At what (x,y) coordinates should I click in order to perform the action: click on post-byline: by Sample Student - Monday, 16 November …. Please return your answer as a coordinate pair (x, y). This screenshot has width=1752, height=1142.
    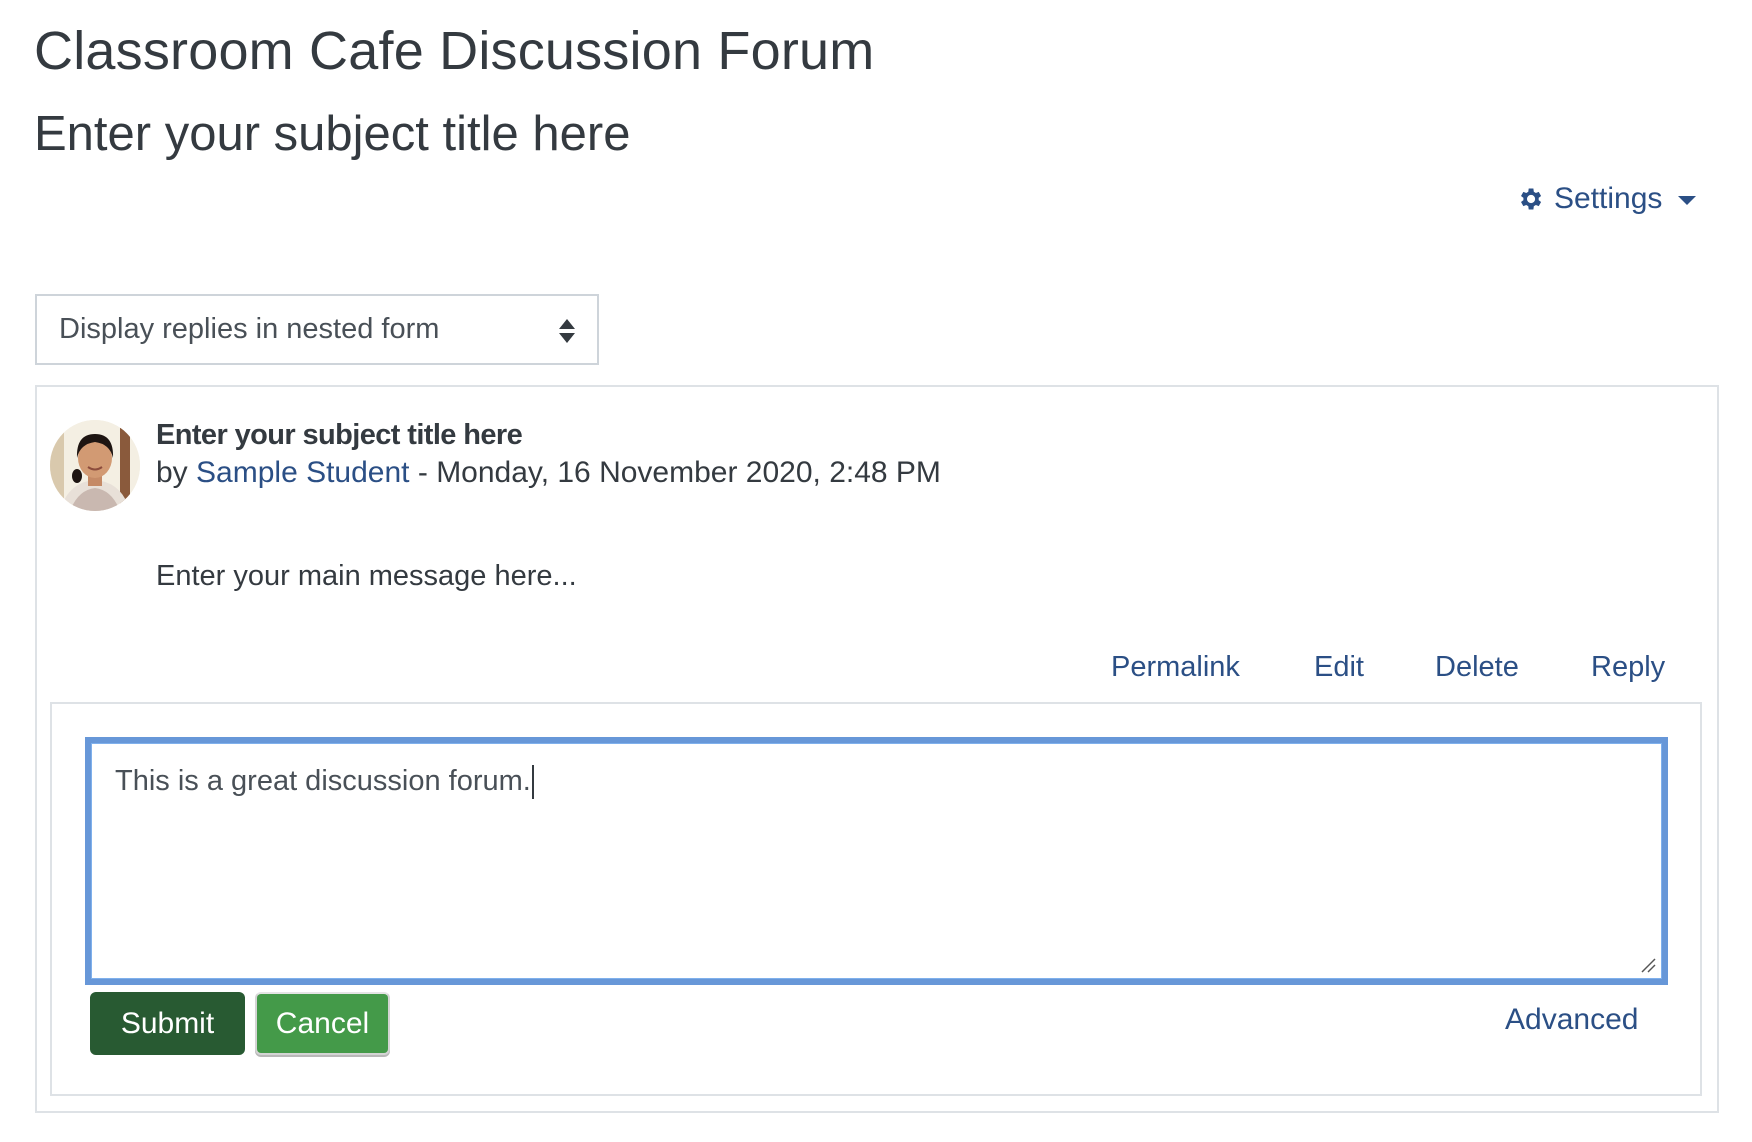
    Looking at the image, I should click on (548, 473).